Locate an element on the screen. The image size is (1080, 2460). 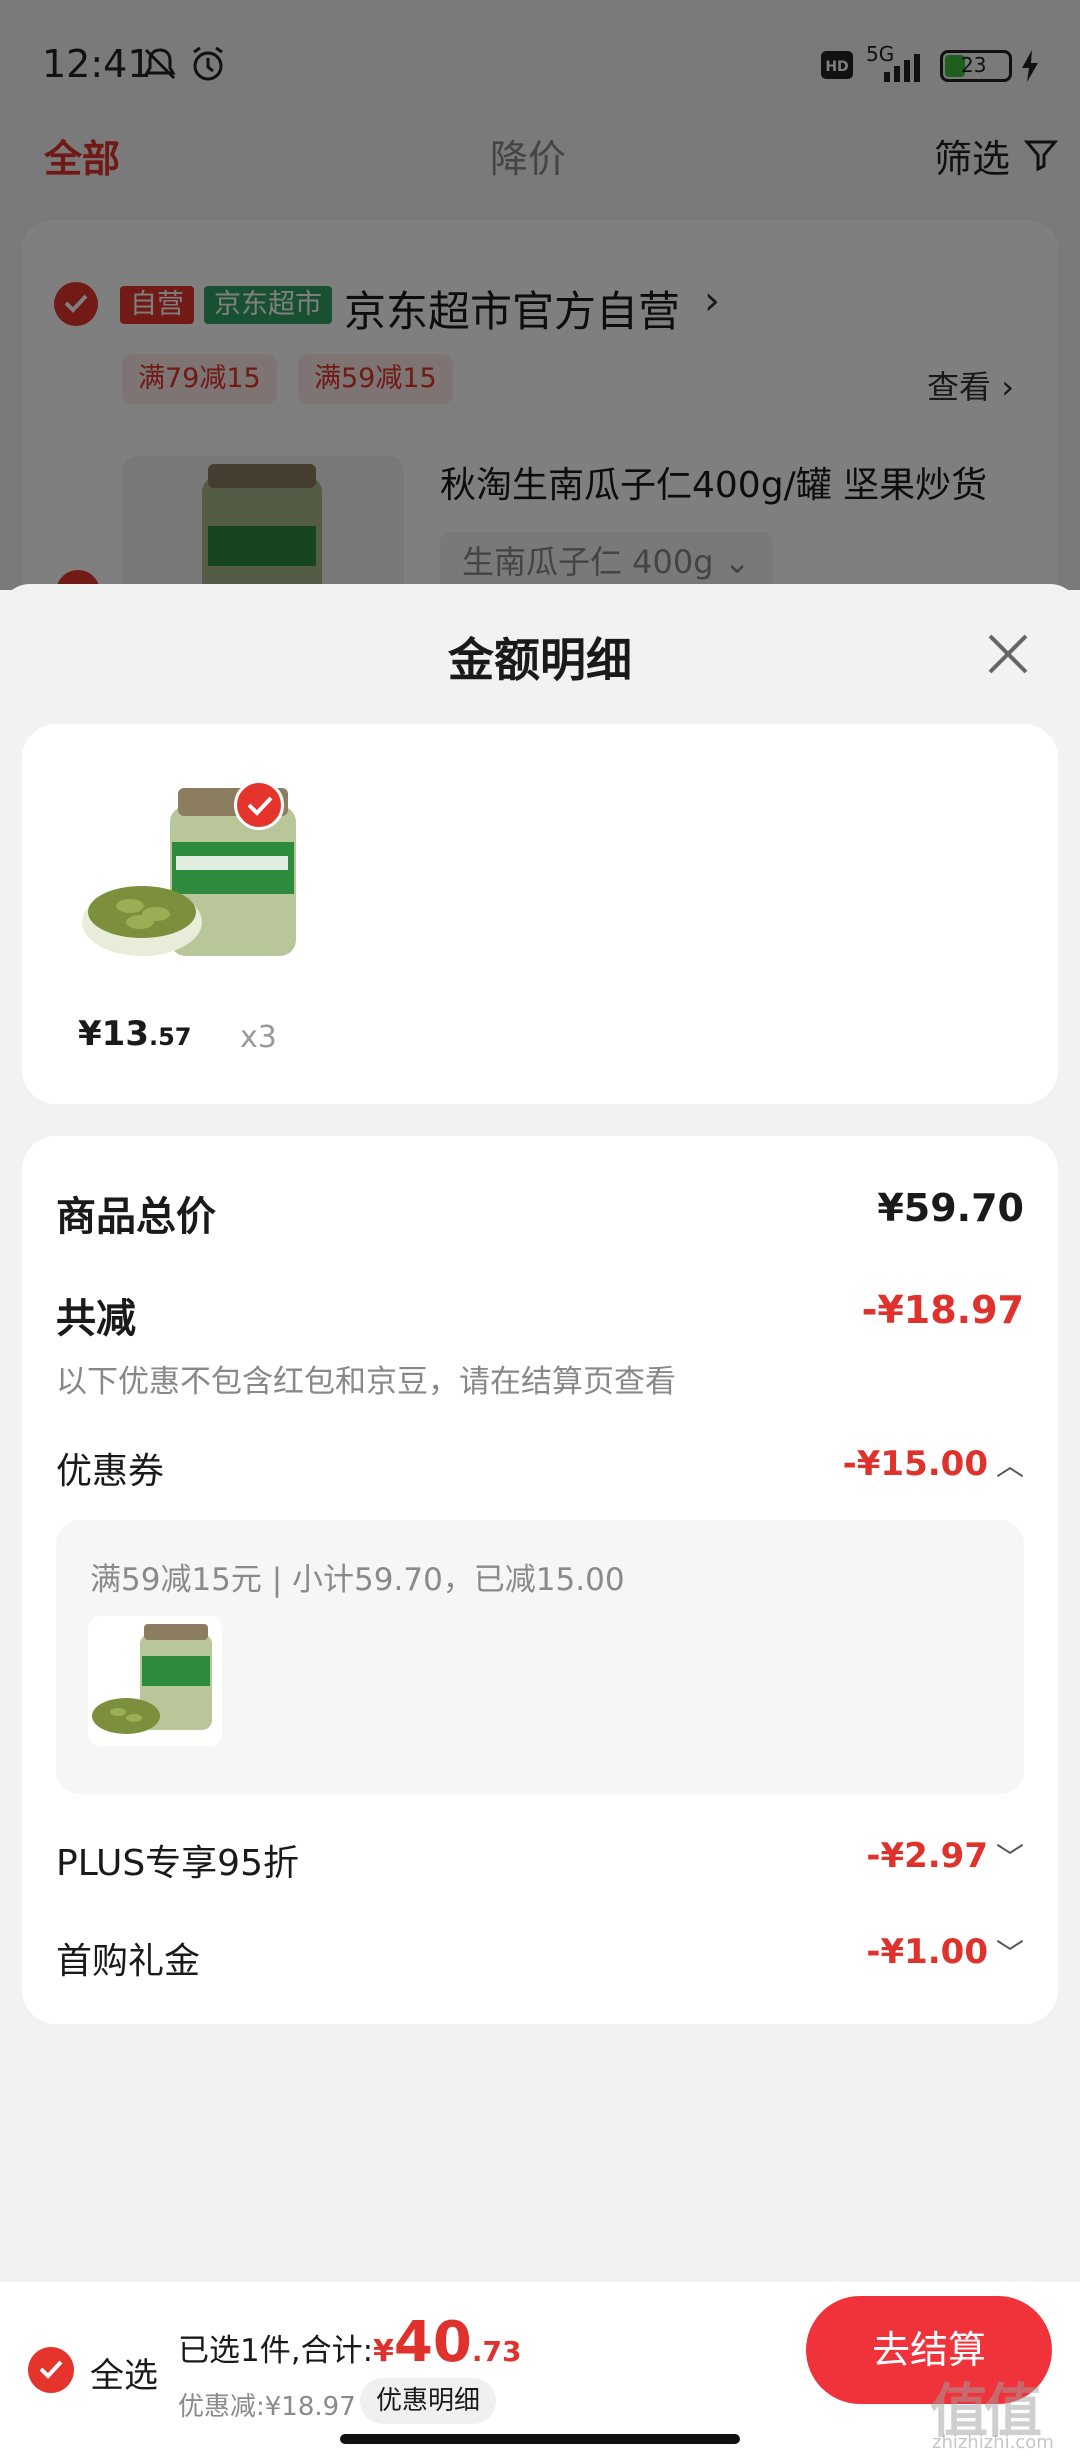
subtotal-value: ¥59.70 is located at coordinates (950, 1208).